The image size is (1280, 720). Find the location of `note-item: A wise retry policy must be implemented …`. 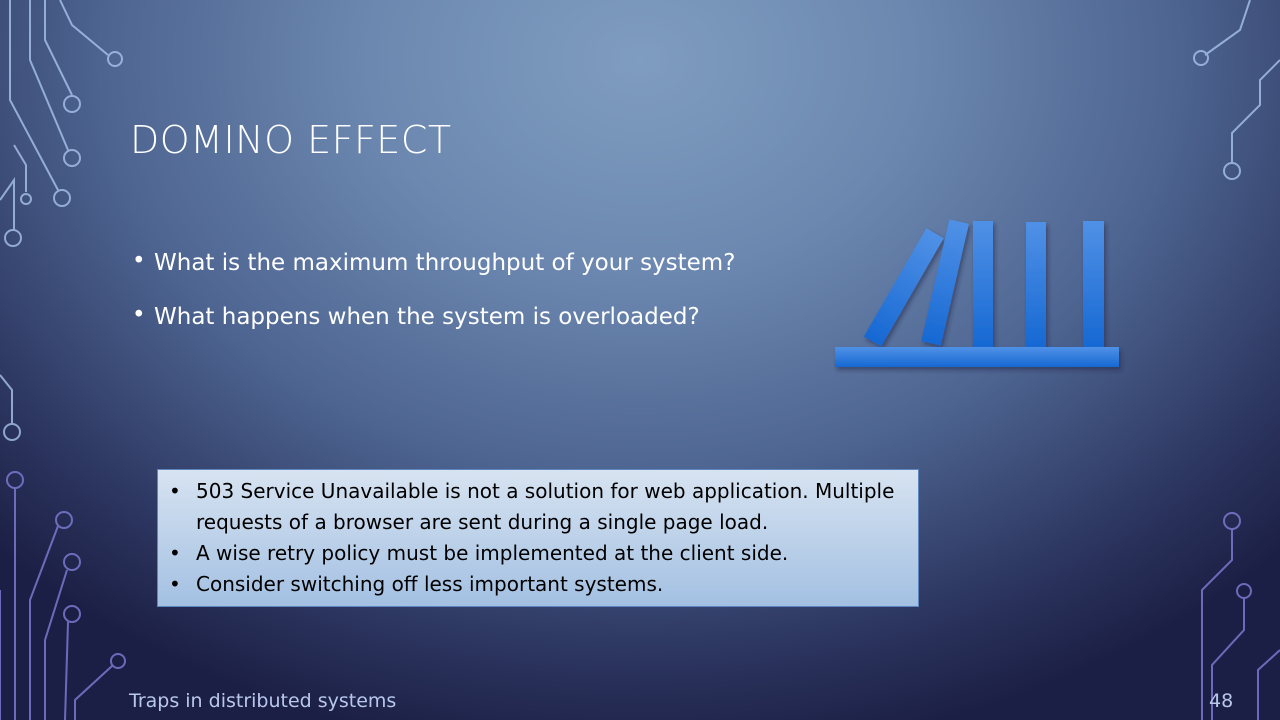

note-item: A wise retry policy must be implemented … is located at coordinates (538, 553).